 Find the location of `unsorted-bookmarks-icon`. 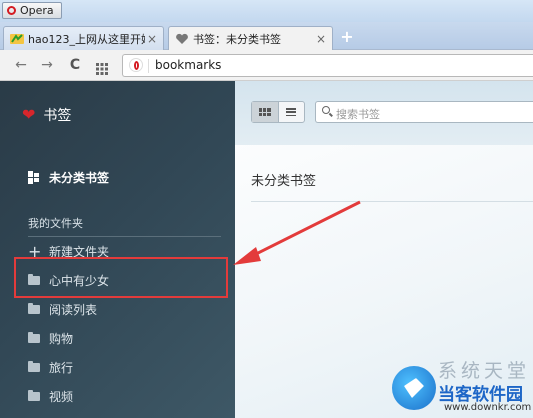

unsorted-bookmarks-icon is located at coordinates (33, 177).